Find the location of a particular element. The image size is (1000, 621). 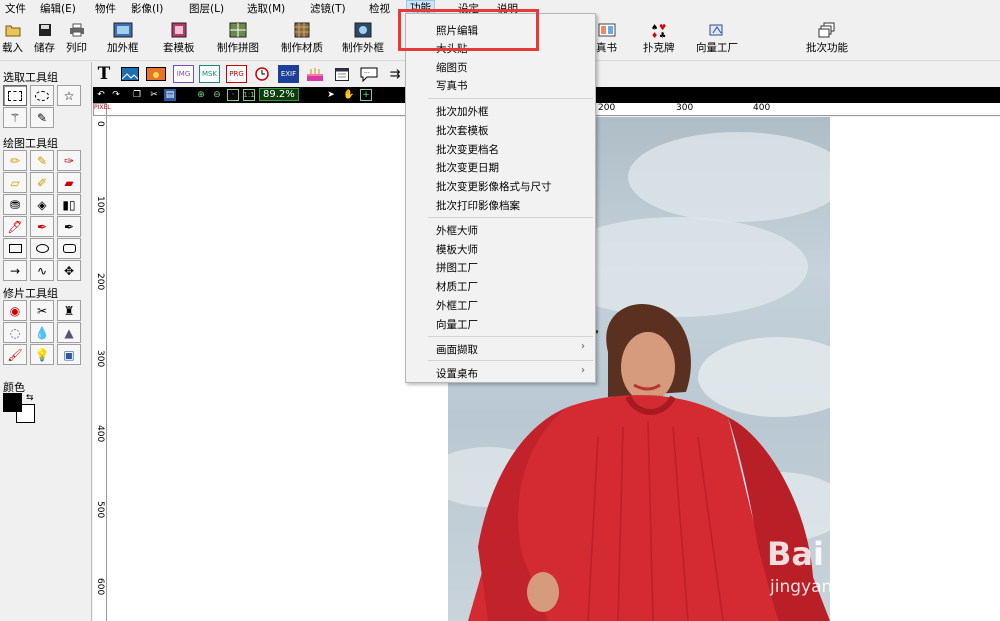

pointer-icon: ➤ is located at coordinates (331, 95).